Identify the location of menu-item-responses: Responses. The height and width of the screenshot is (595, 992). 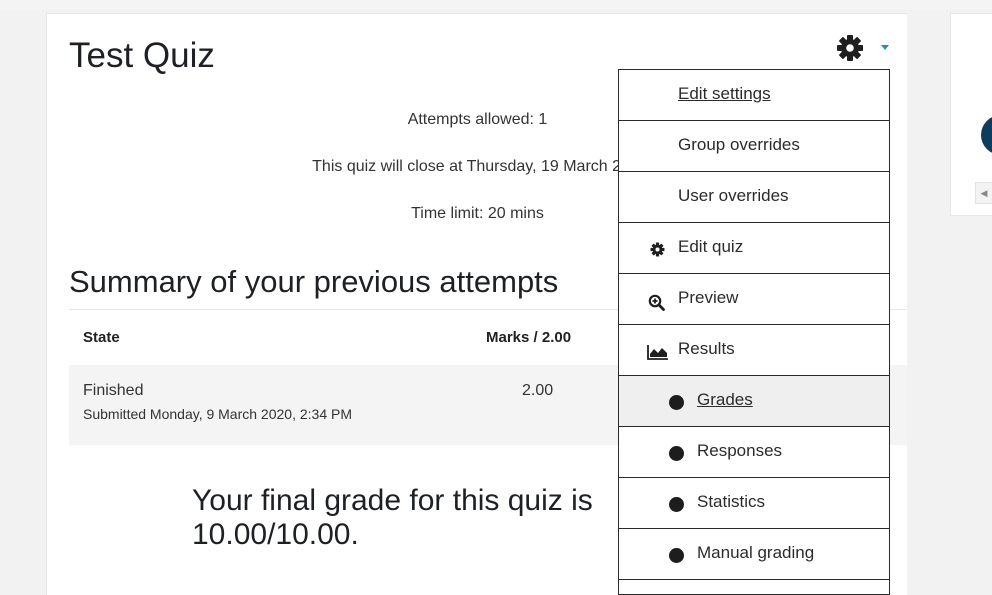
(754, 452).